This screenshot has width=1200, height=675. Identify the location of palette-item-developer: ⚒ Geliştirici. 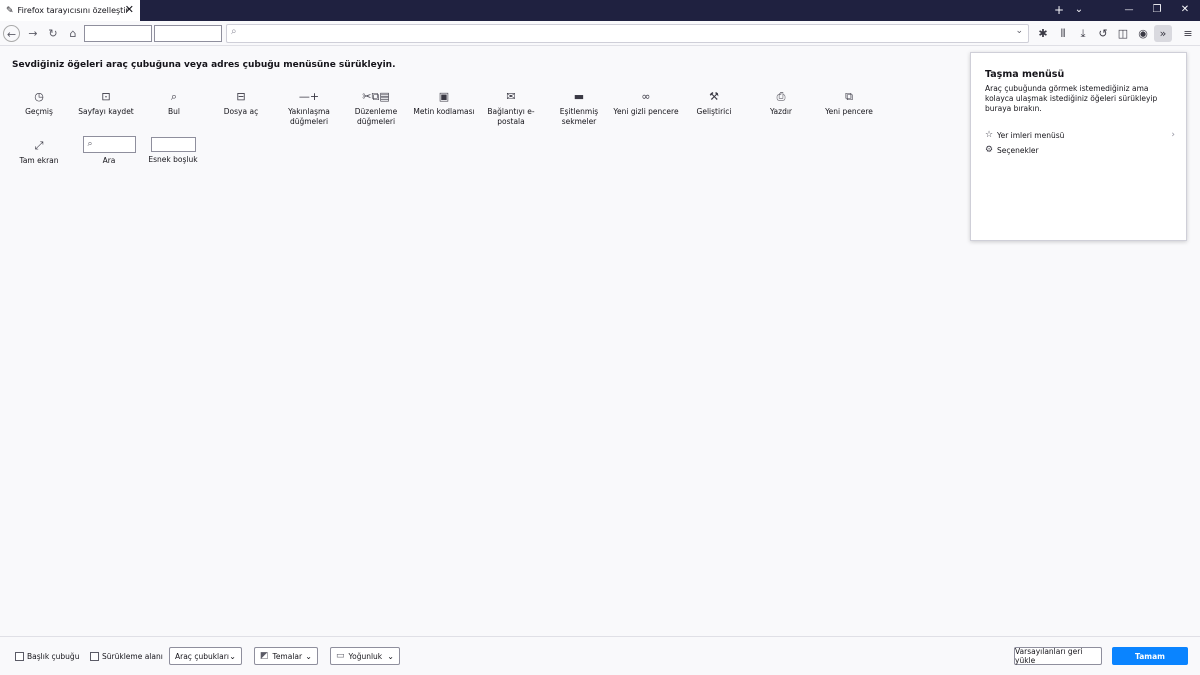
(714, 103).